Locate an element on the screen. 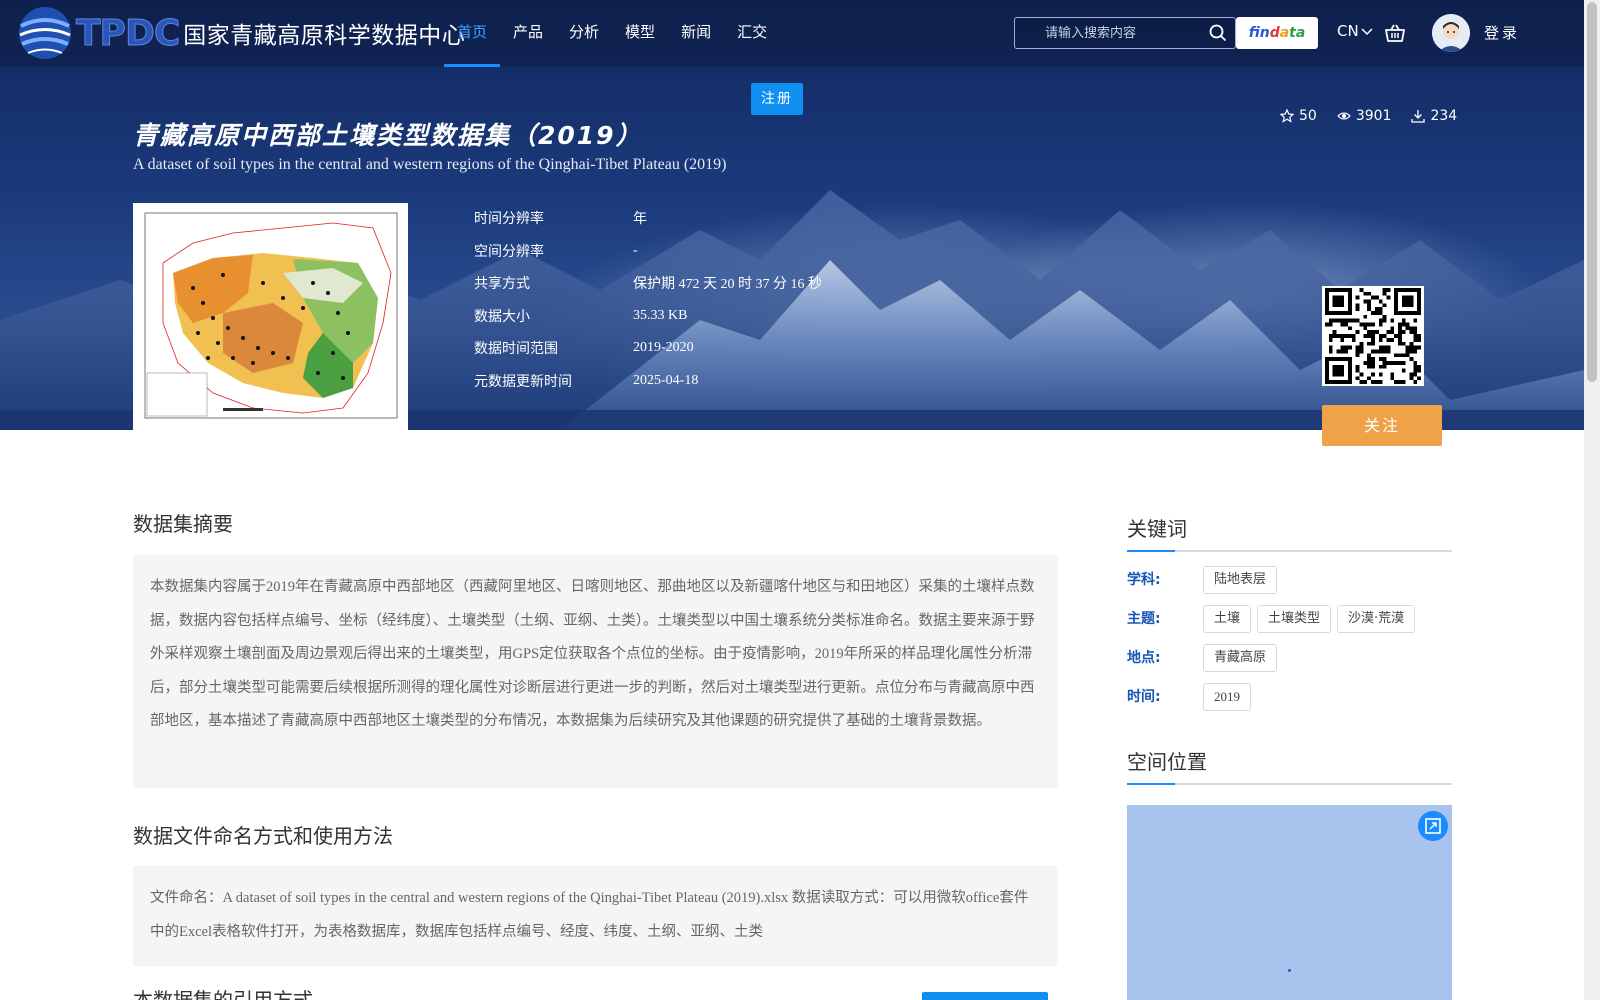  keyword-tag: 土壤类型 is located at coordinates (1294, 619).